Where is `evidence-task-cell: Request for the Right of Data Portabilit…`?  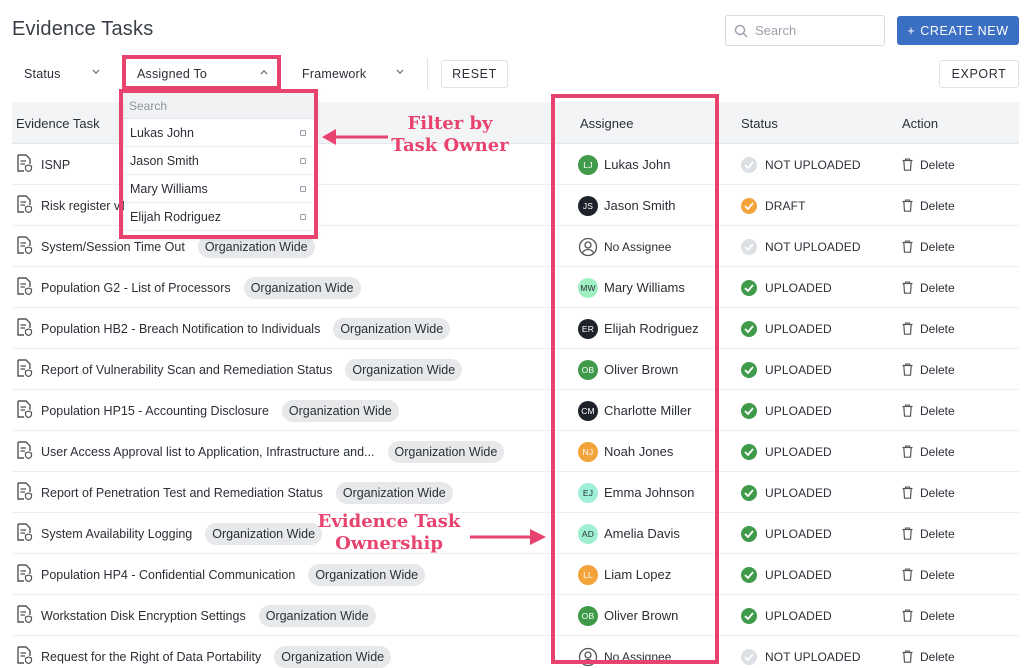 evidence-task-cell: Request for the Right of Data Portabilit… is located at coordinates (204, 652).